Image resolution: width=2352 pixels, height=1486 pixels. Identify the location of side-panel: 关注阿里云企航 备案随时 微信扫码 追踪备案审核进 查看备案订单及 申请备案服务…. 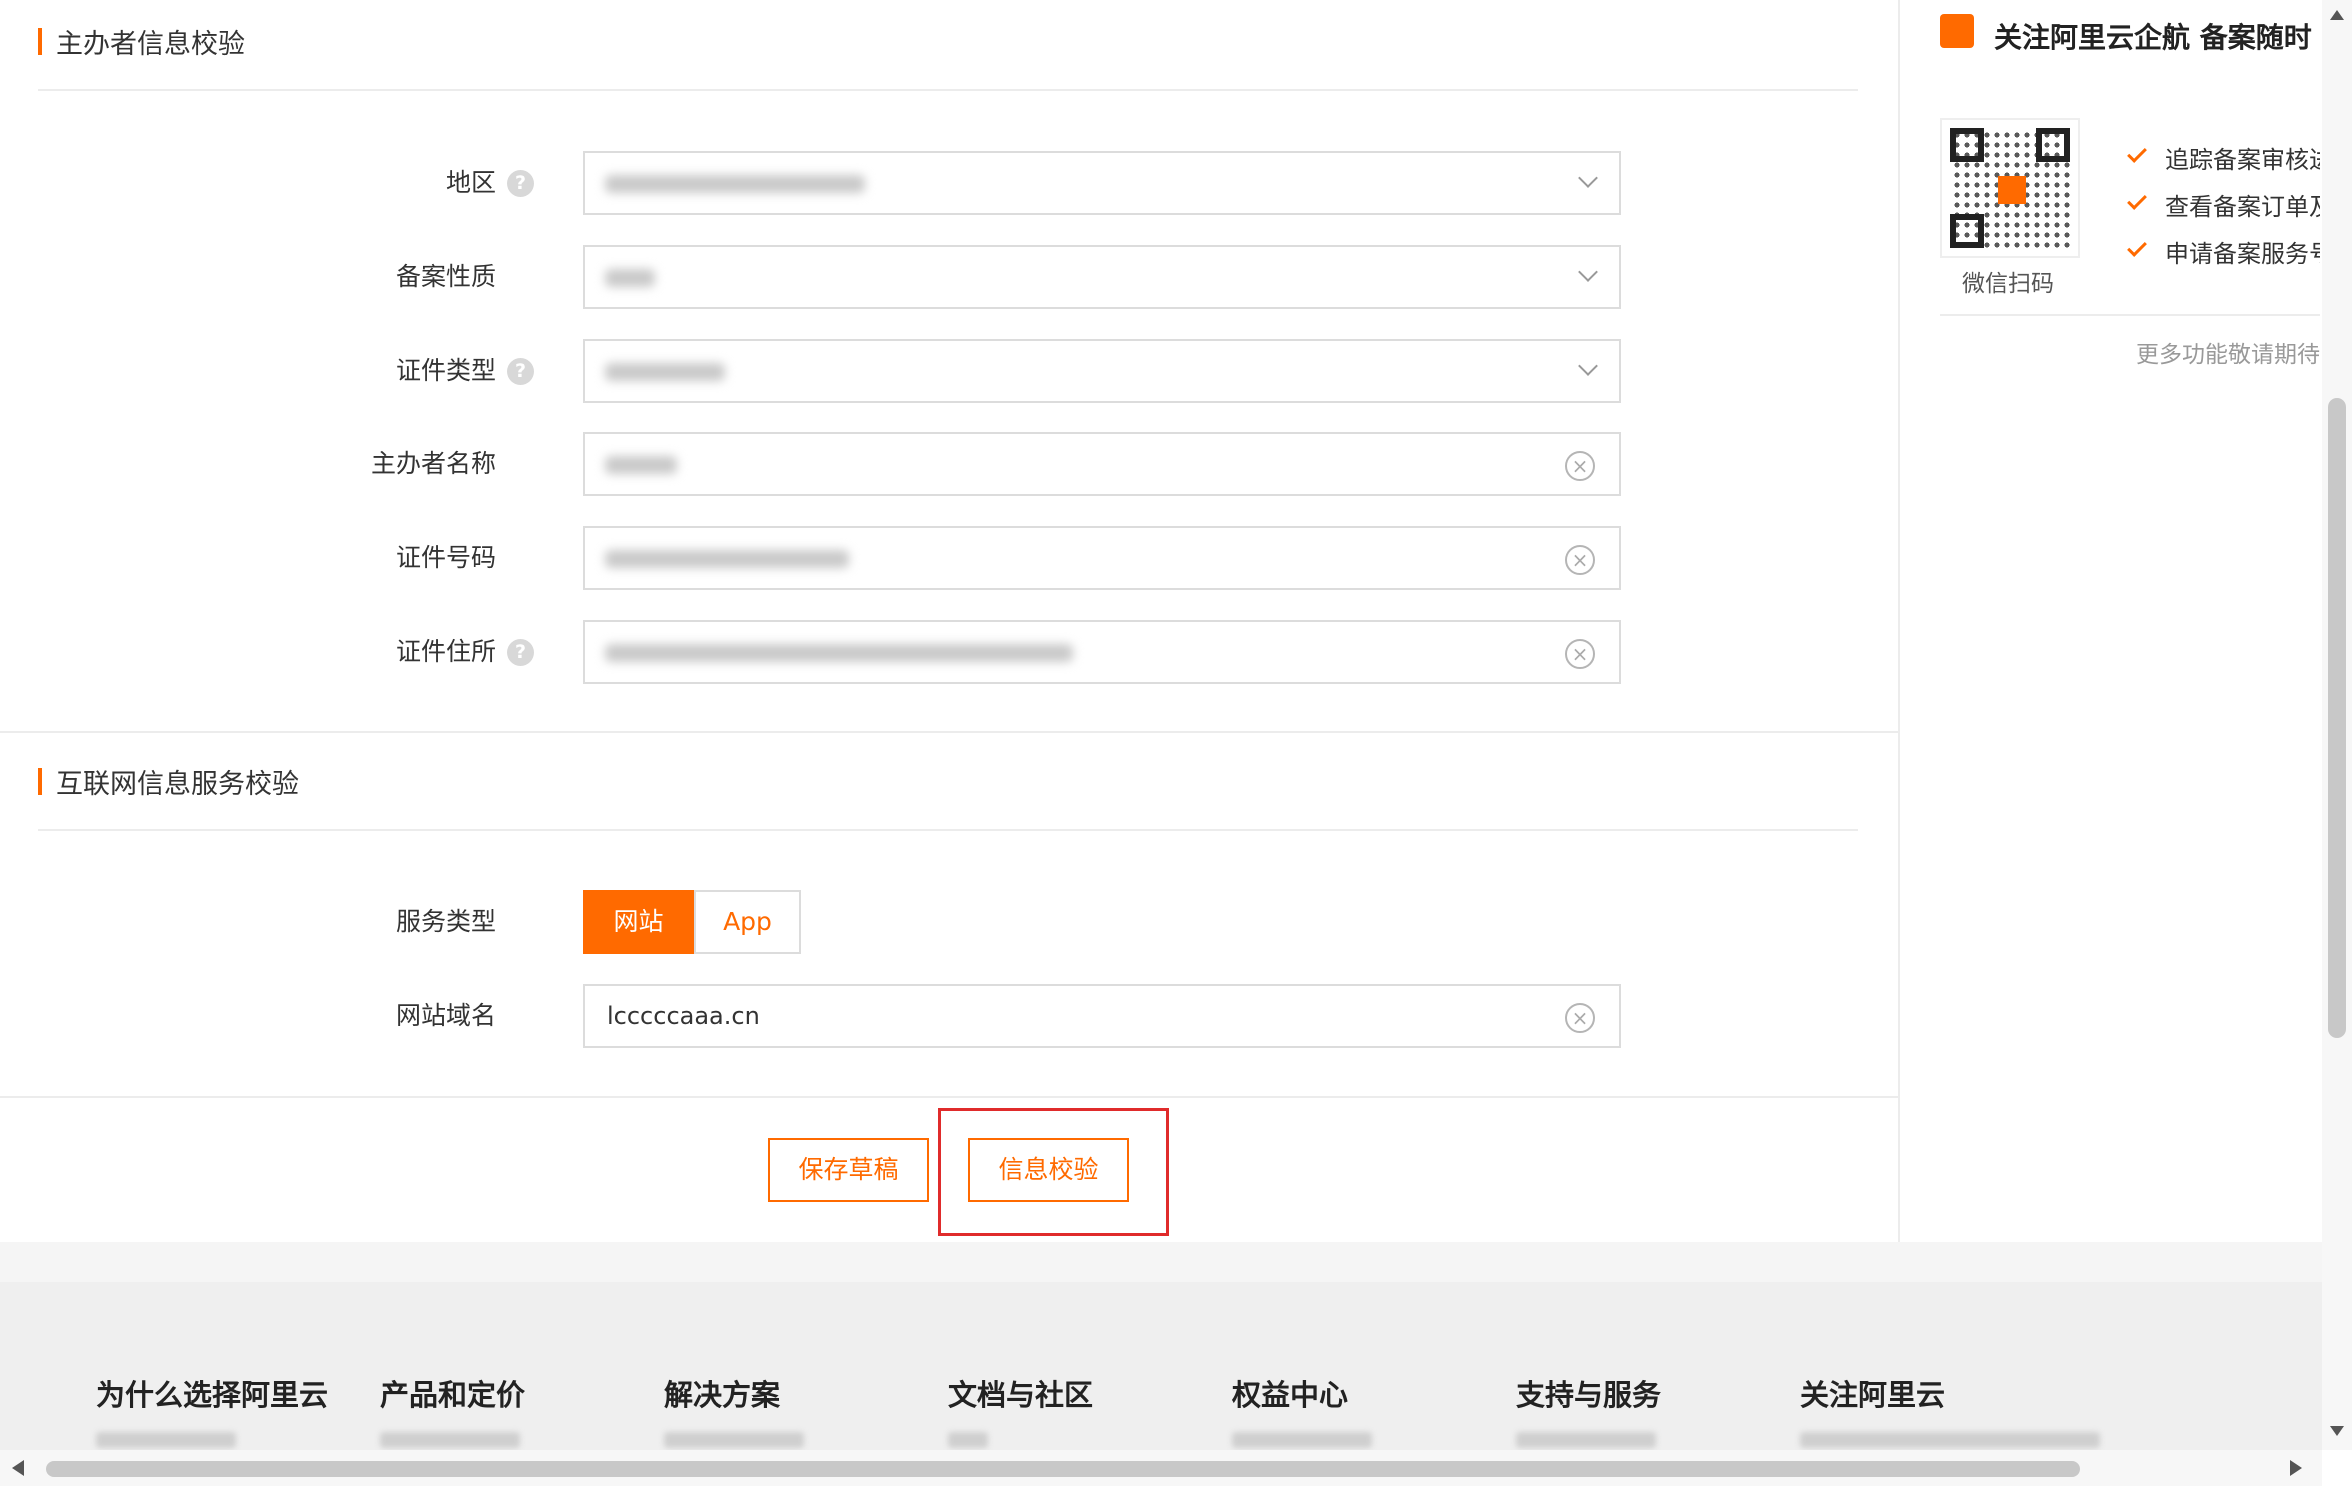
(2110, 621).